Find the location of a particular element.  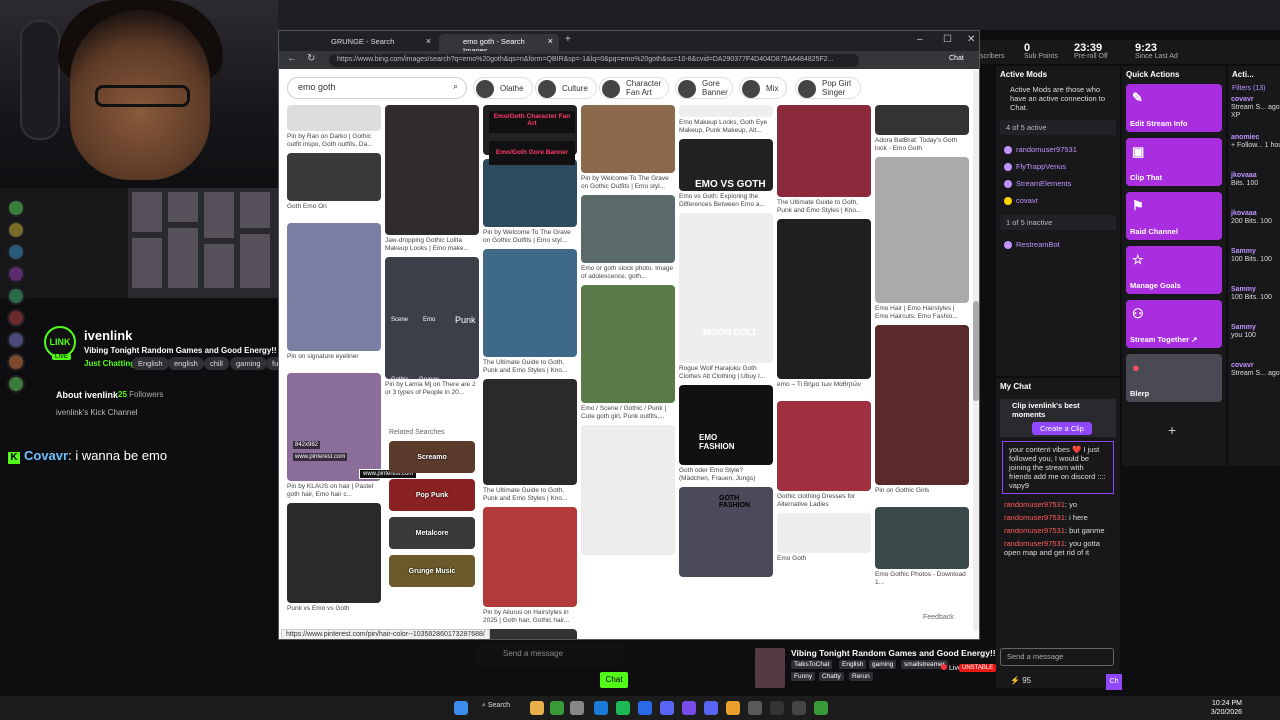

related-search-screamo: Screamo is located at coordinates (432, 457).